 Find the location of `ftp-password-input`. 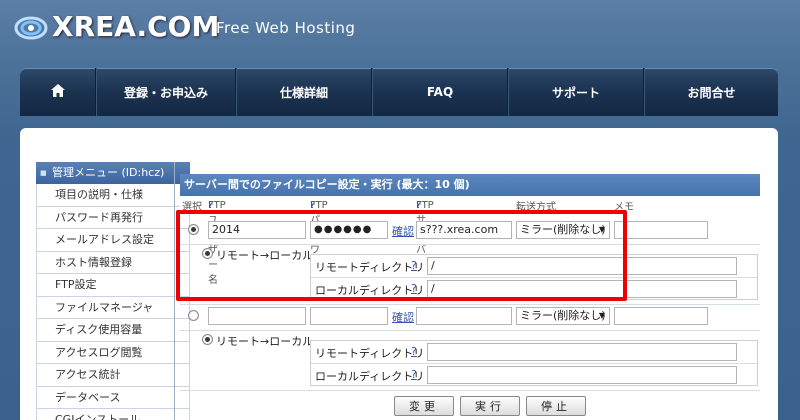

ftp-password-input is located at coordinates (349, 316).